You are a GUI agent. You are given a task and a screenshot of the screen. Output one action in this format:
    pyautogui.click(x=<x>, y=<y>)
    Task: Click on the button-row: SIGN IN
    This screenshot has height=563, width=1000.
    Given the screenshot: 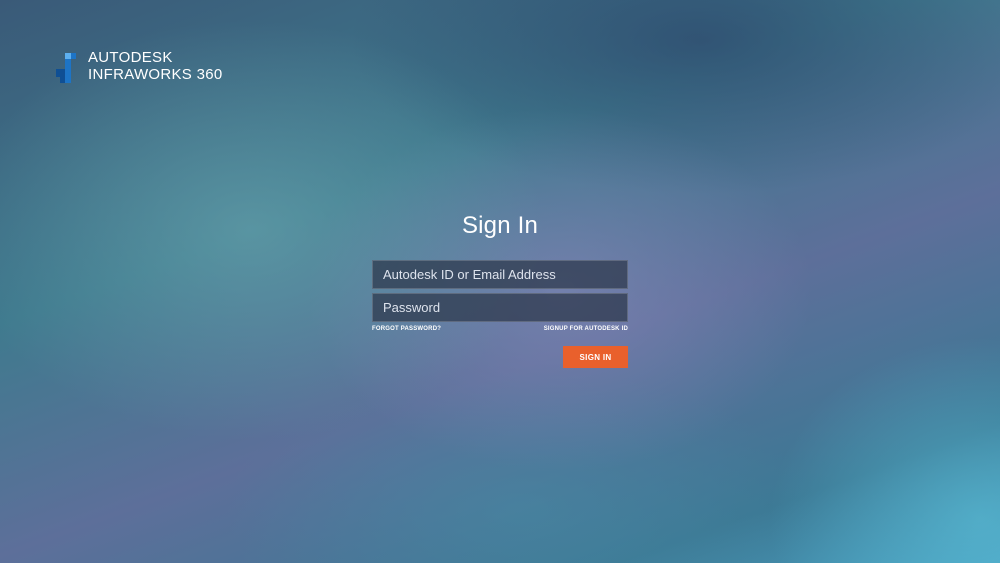 What is the action you would take?
    pyautogui.click(x=500, y=357)
    